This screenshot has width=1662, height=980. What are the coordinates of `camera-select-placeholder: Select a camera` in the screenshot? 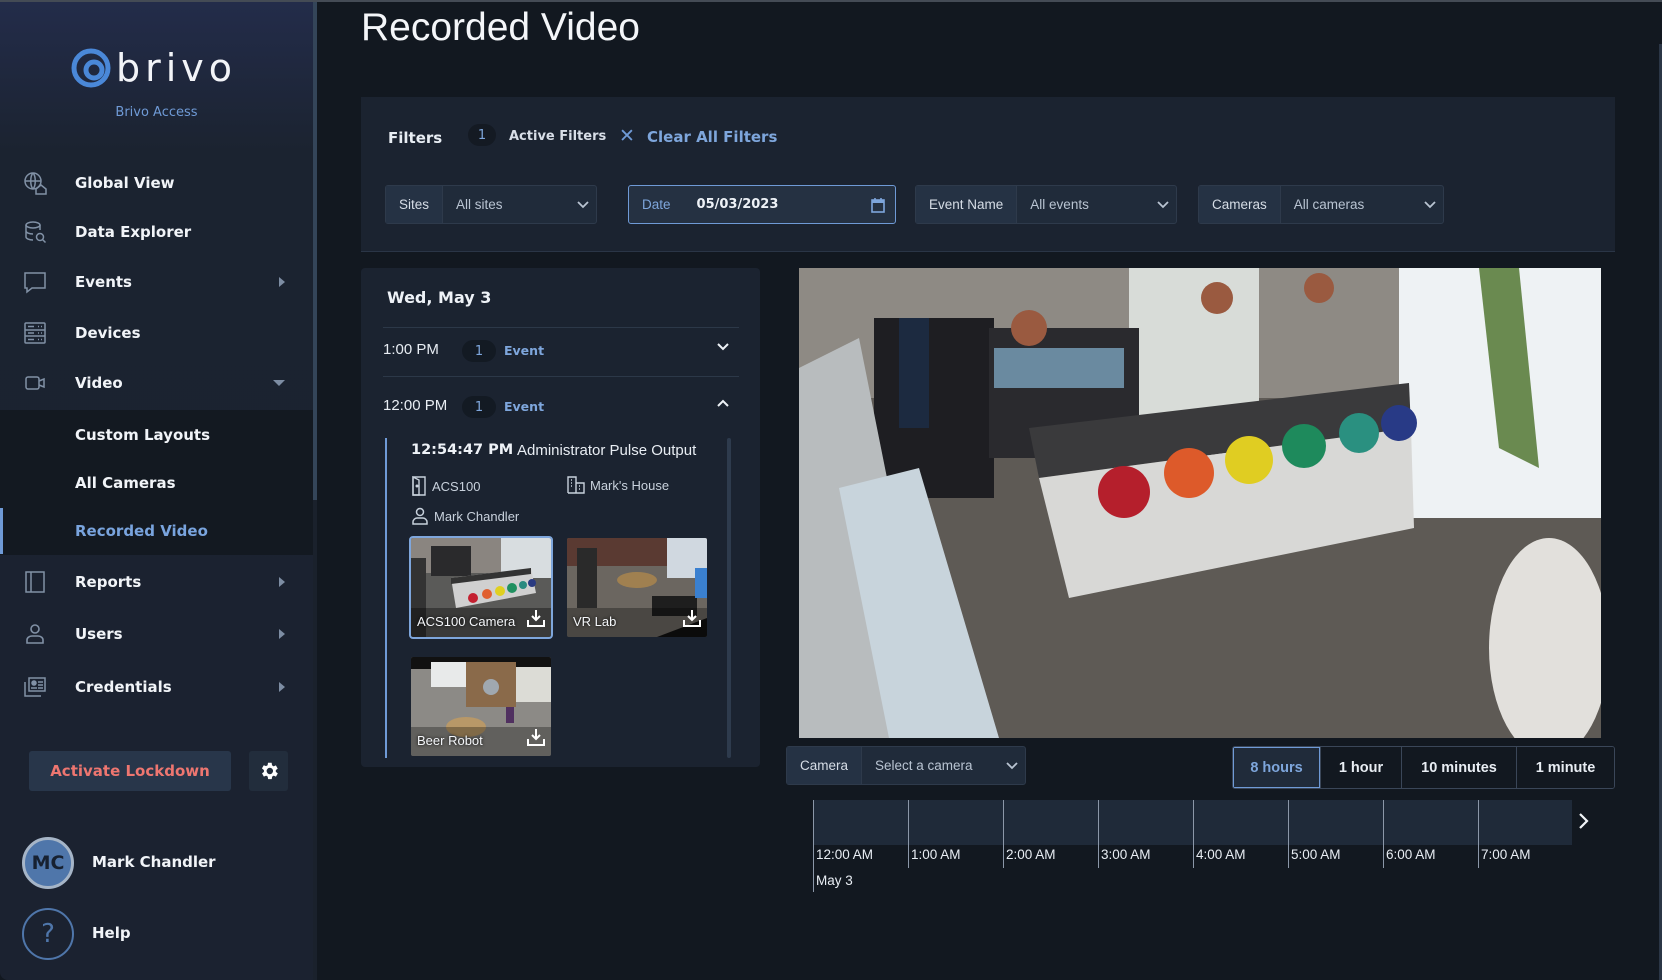 It's located at (924, 765).